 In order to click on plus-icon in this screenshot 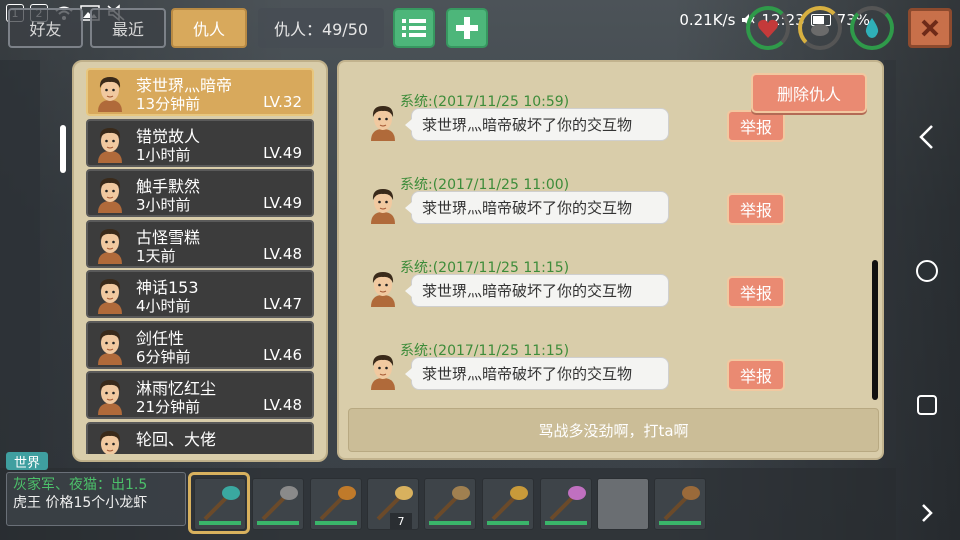, I will do `click(467, 28)`.